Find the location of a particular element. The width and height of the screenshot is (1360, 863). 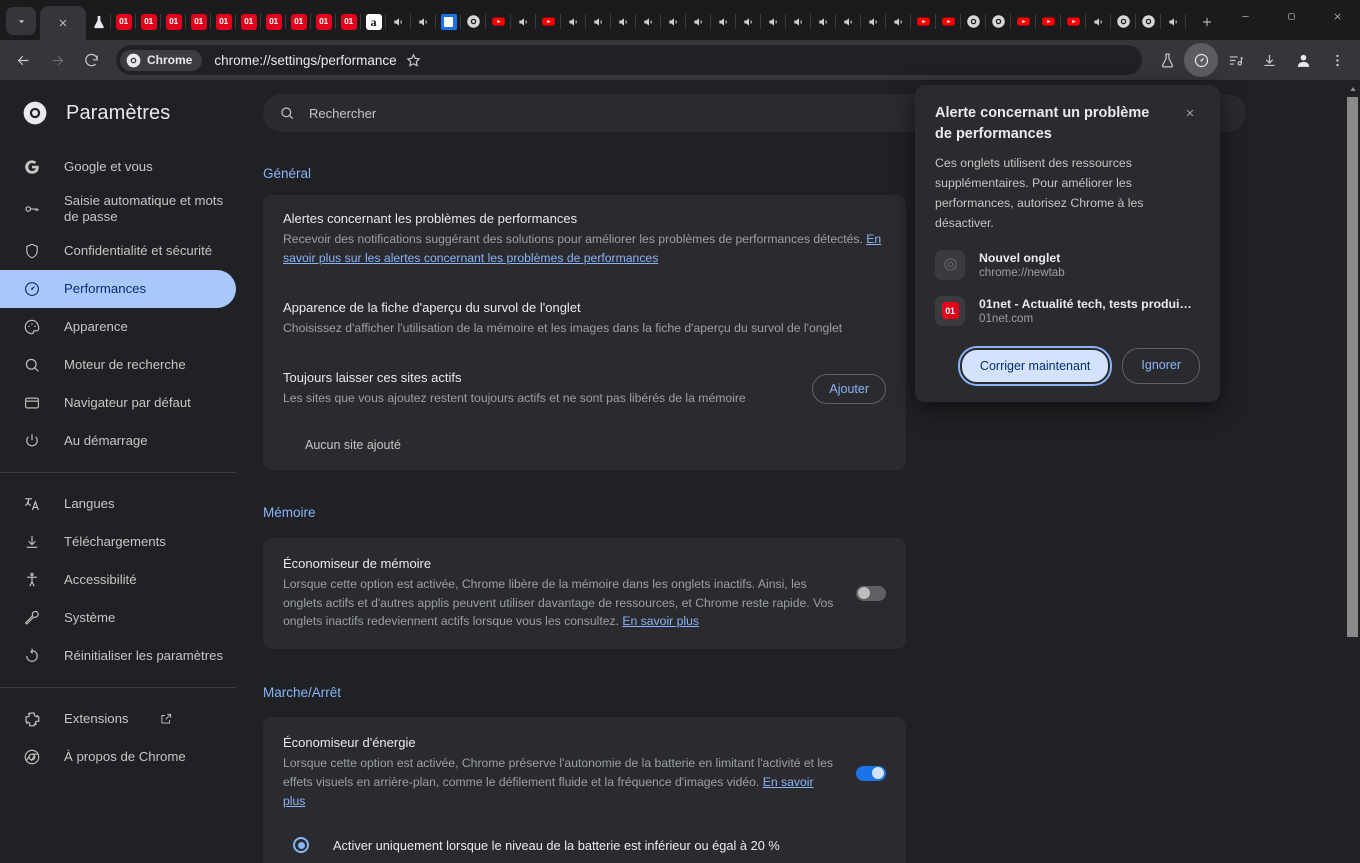

sidebar-item-au-d-marrage: Au démarrage is located at coordinates (118, 441).